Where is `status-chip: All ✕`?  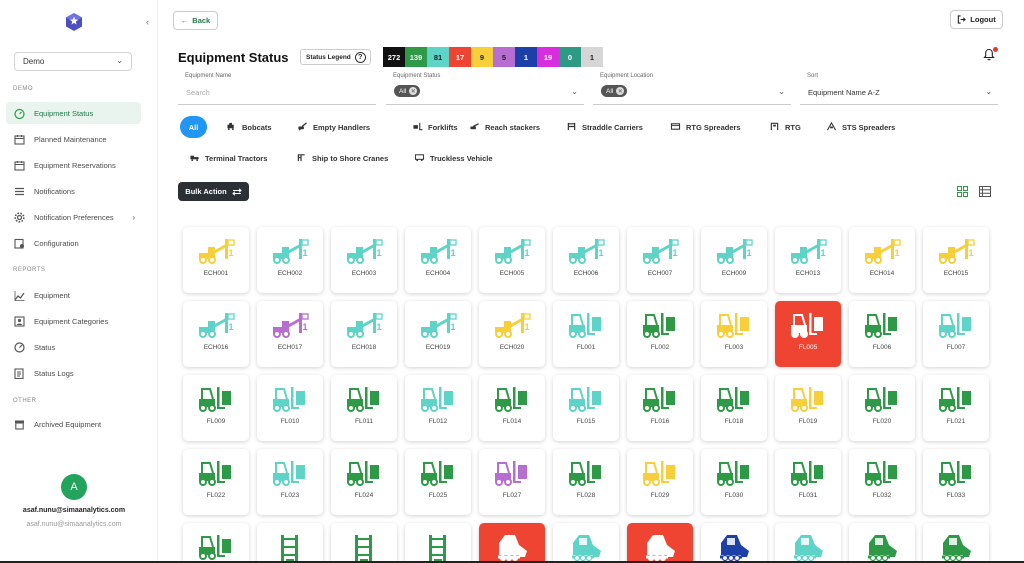 status-chip: All ✕ is located at coordinates (407, 91).